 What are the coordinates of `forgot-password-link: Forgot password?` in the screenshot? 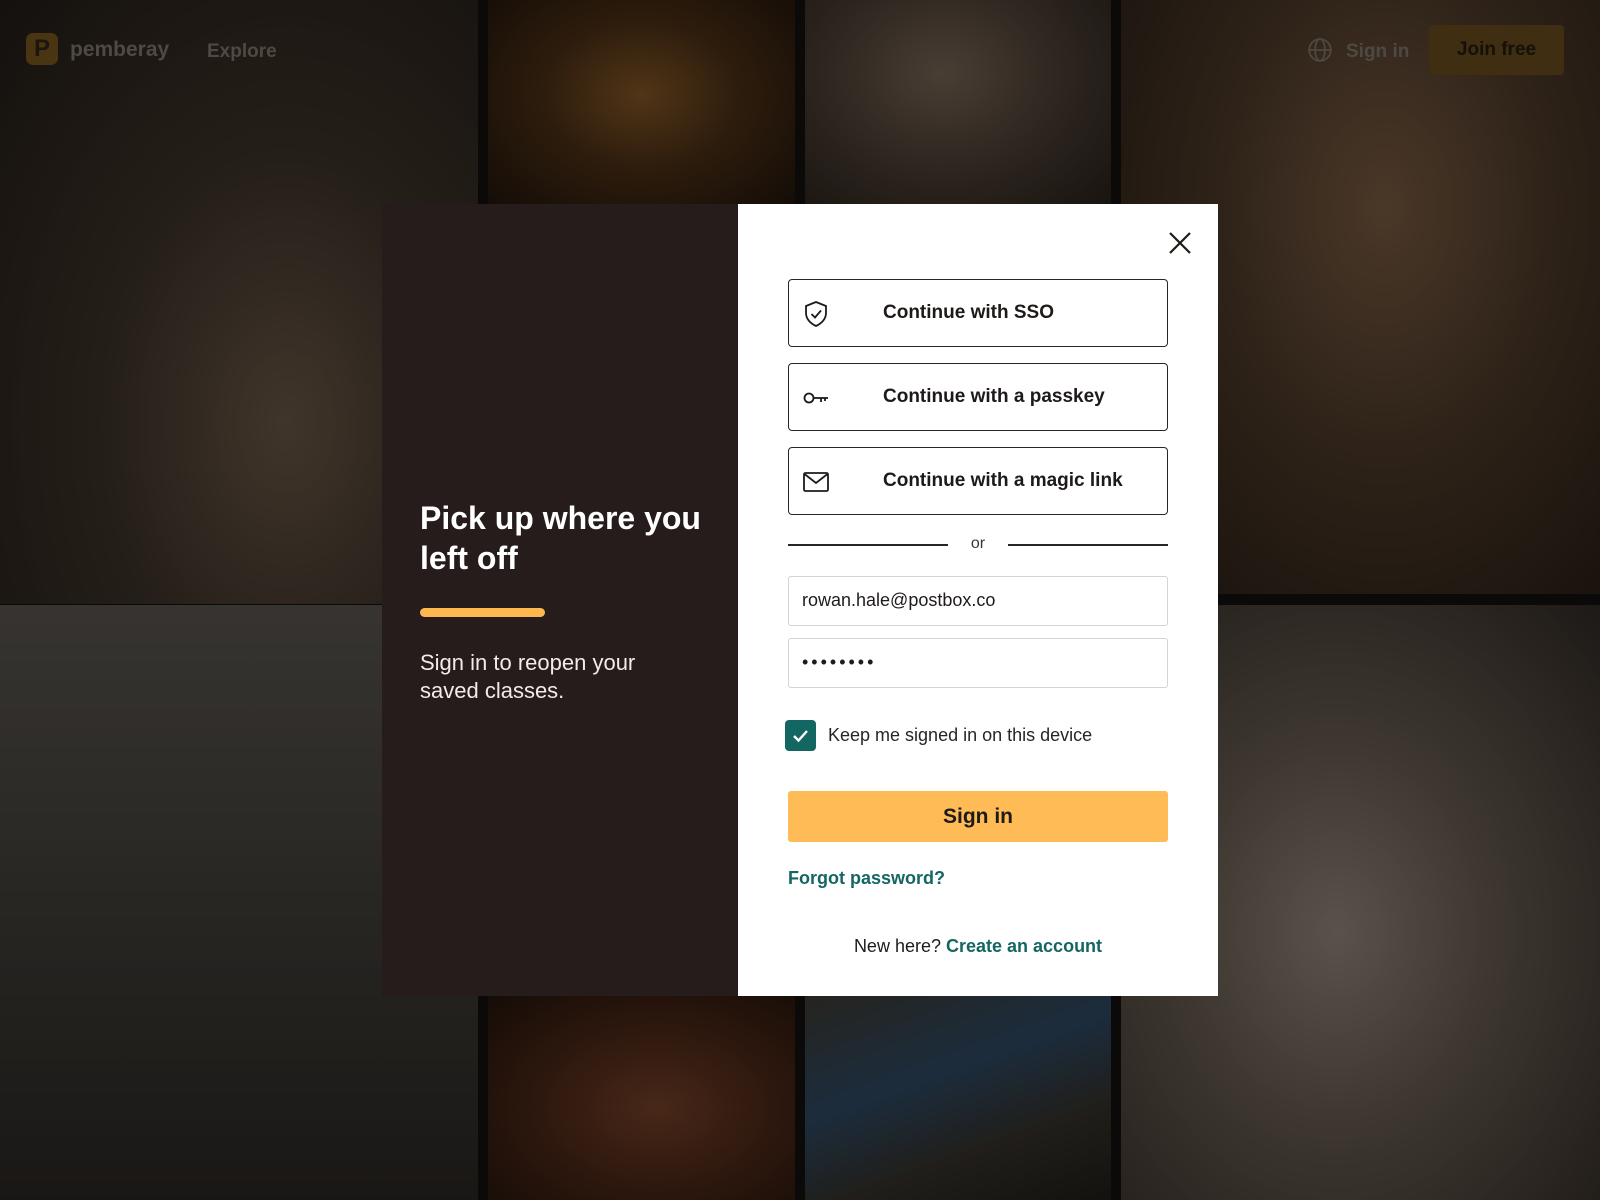 It's located at (866, 878).